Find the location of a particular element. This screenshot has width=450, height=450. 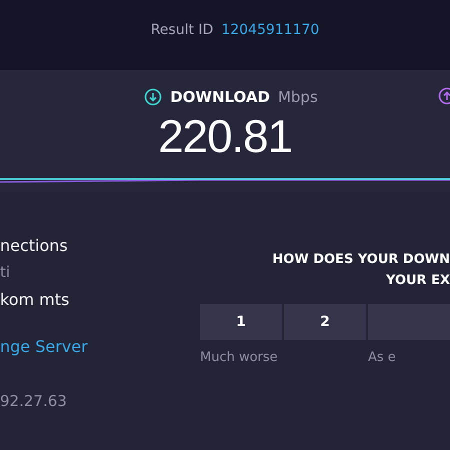

rating-button: 2 is located at coordinates (325, 322).